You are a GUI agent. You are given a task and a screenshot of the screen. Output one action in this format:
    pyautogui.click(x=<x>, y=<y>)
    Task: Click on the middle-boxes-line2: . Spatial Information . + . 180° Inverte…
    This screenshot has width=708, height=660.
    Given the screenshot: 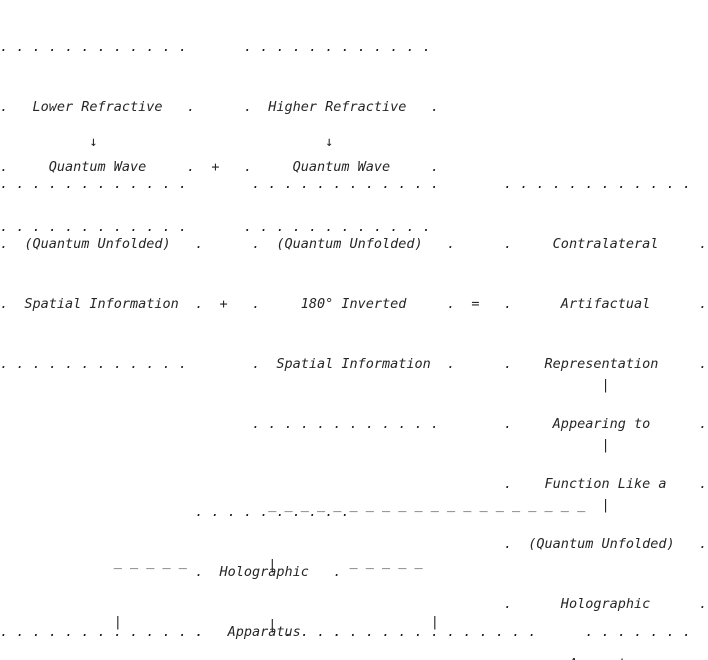 What is the action you would take?
    pyautogui.click(x=354, y=304)
    